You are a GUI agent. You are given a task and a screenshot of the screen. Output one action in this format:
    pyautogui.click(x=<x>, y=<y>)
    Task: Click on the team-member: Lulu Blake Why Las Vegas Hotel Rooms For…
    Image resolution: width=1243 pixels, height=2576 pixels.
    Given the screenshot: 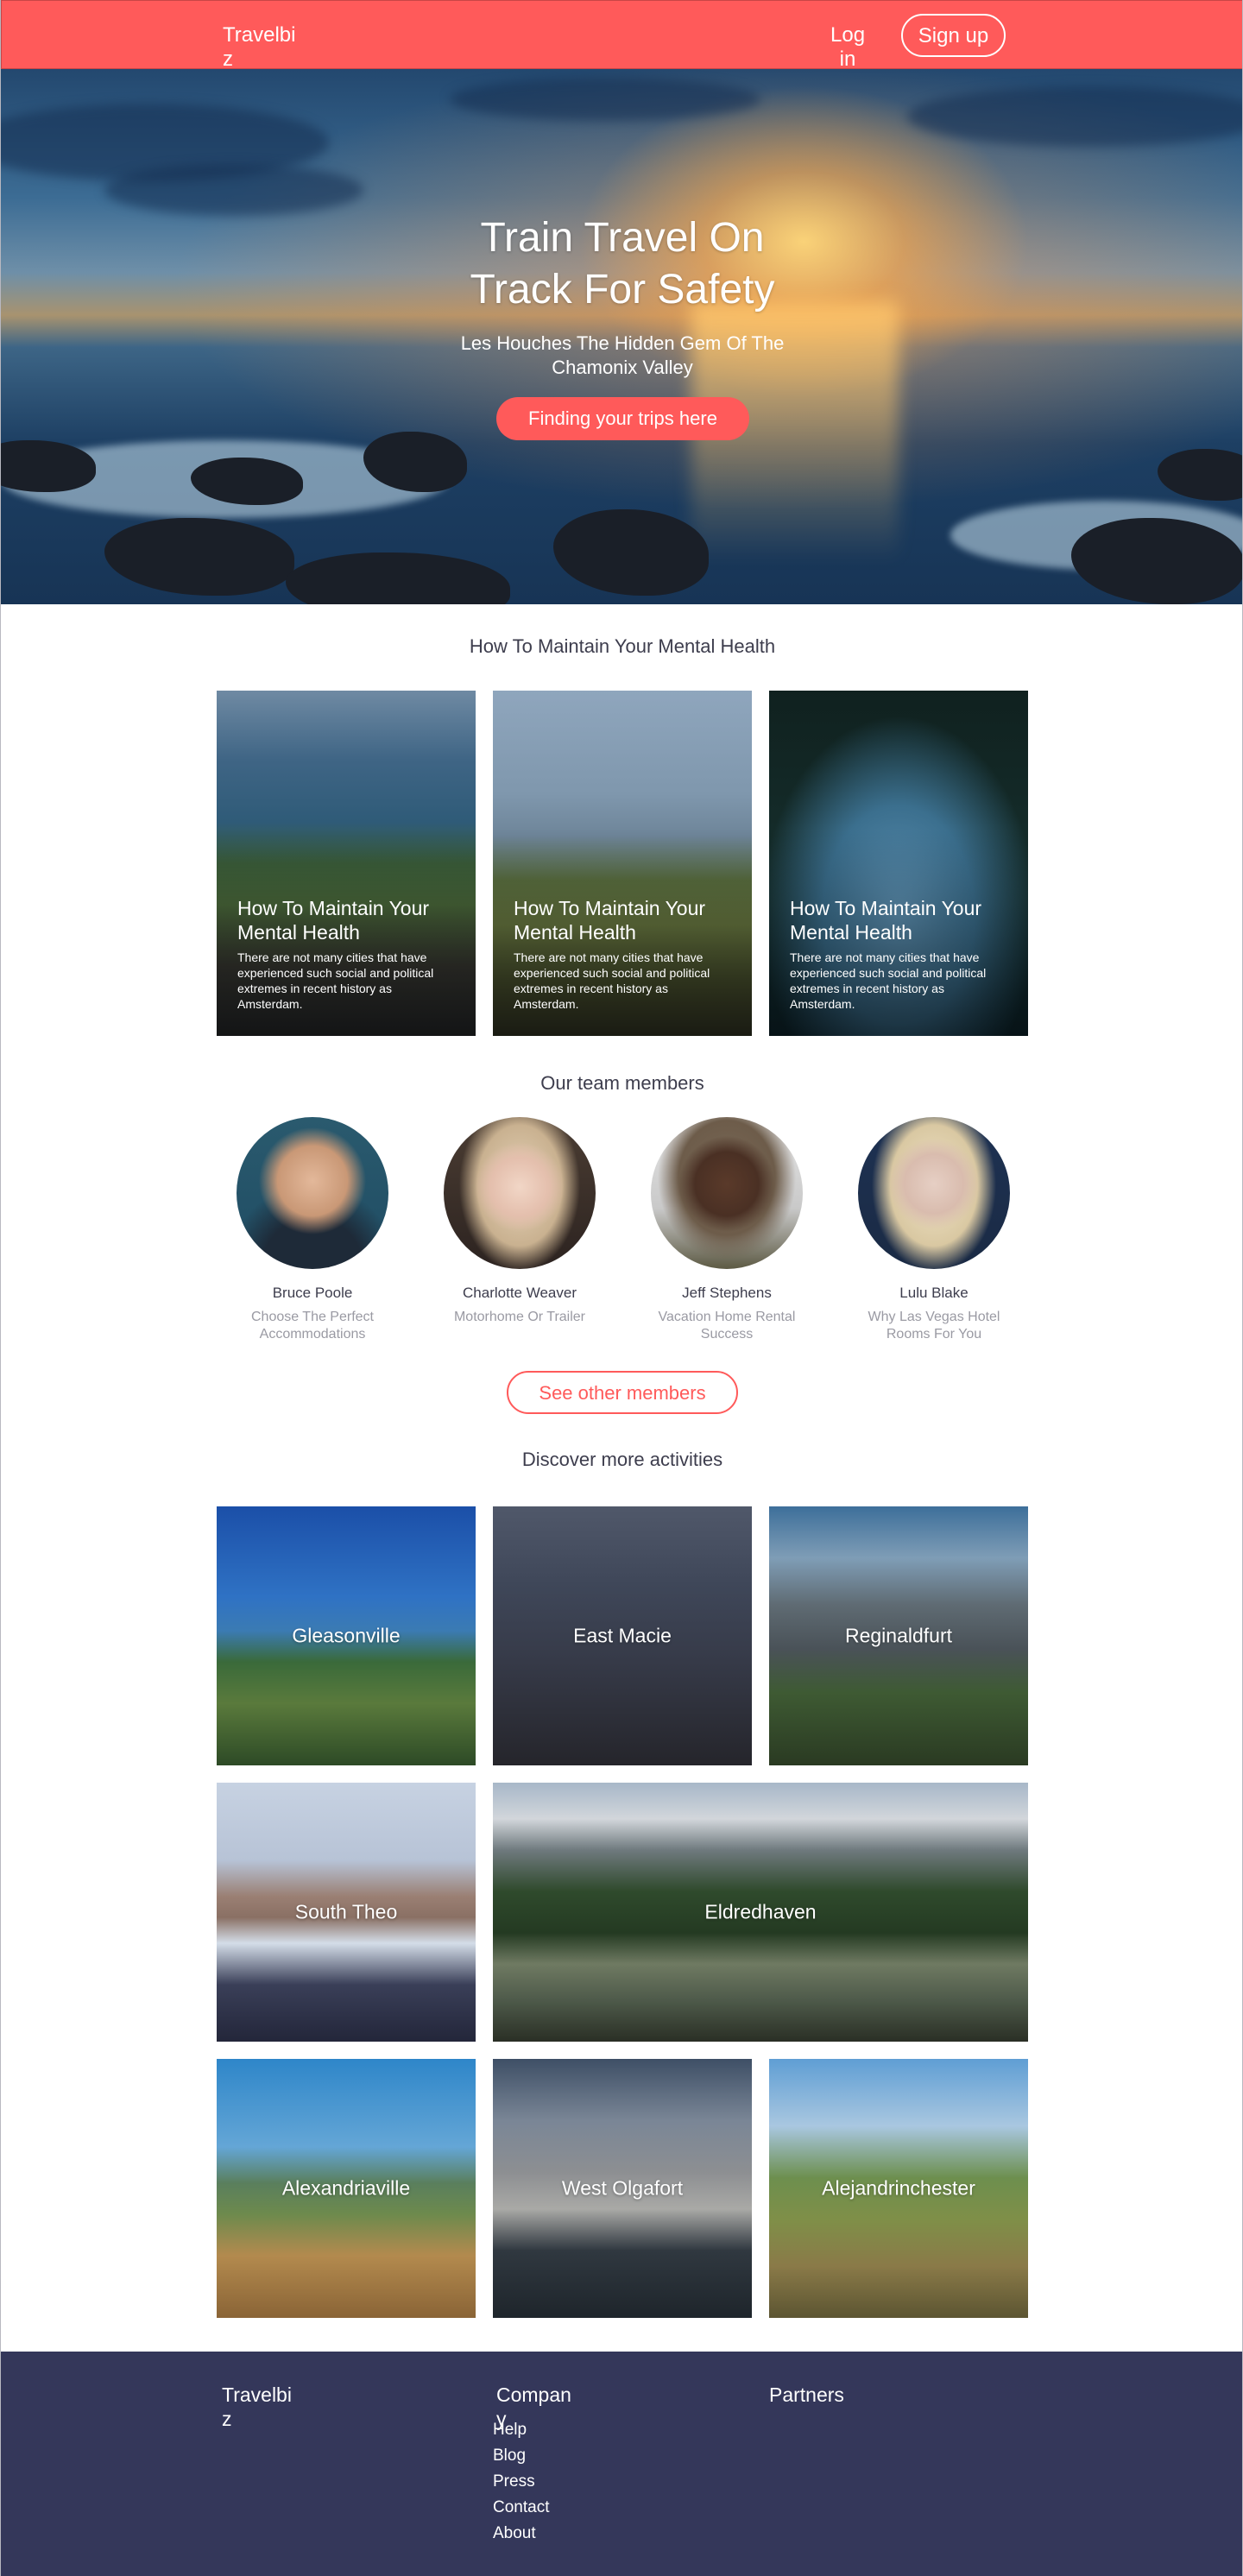 What is the action you would take?
    pyautogui.click(x=934, y=1230)
    